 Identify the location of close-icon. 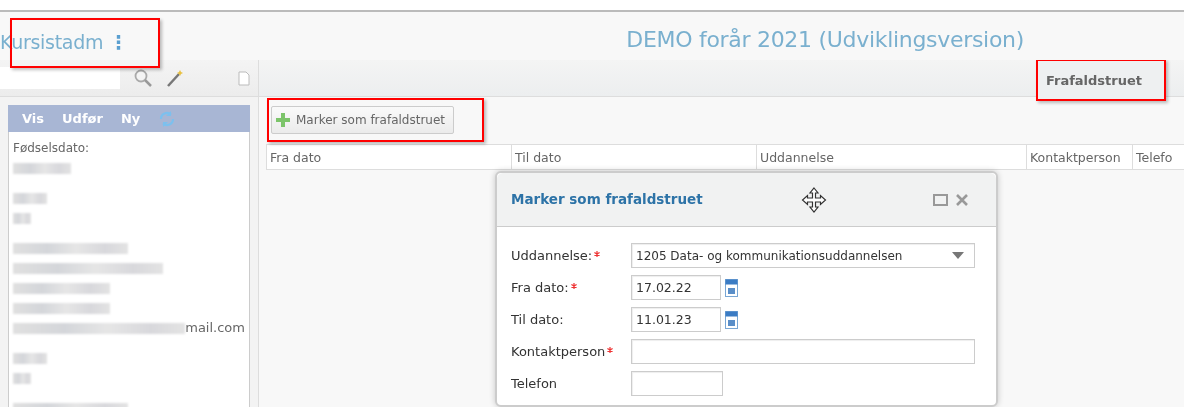
(962, 199).